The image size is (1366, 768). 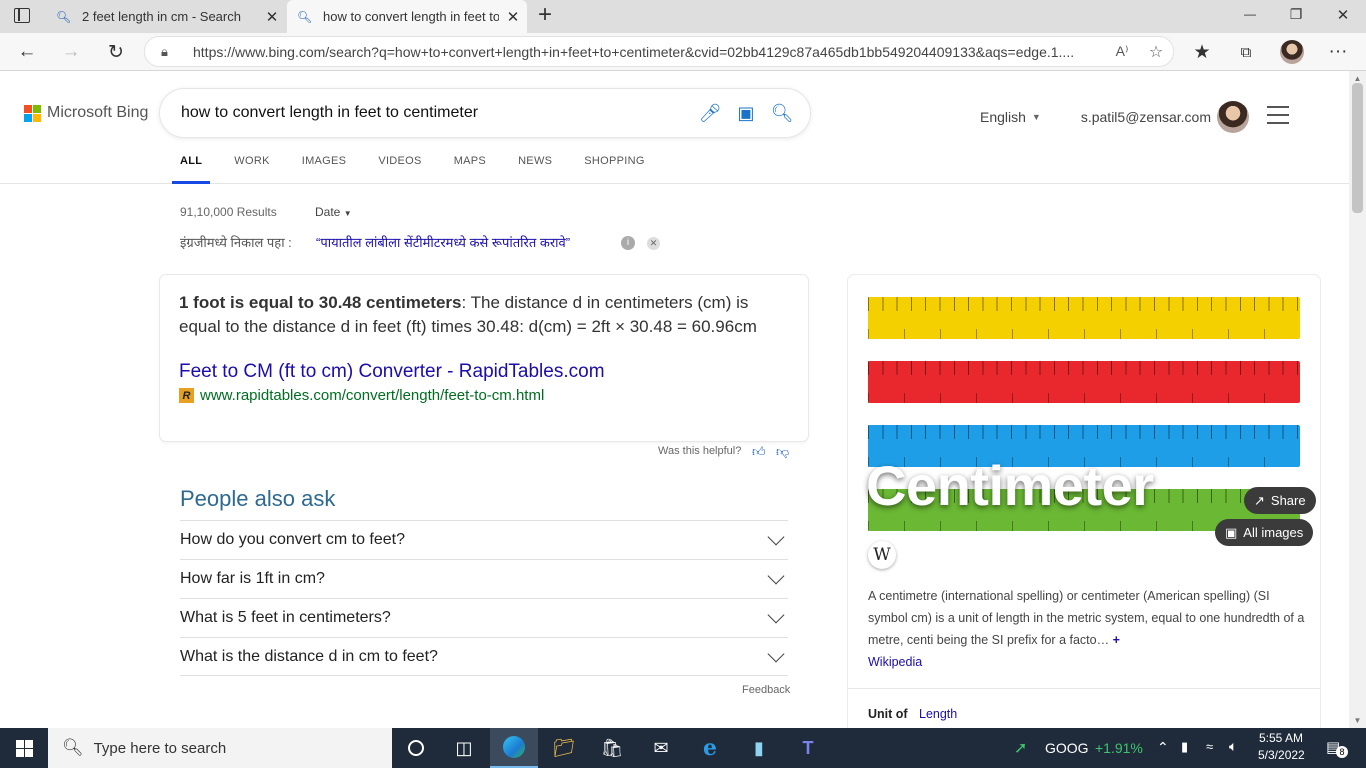 I want to click on user-avatar, so click(x=1233, y=117).